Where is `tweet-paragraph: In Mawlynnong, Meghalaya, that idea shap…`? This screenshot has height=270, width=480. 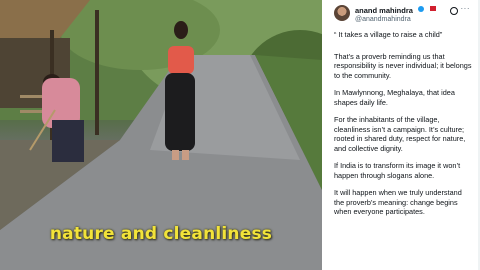 tweet-paragraph: In Mawlynnong, Meghalaya, that idea shap… is located at coordinates (394, 97).